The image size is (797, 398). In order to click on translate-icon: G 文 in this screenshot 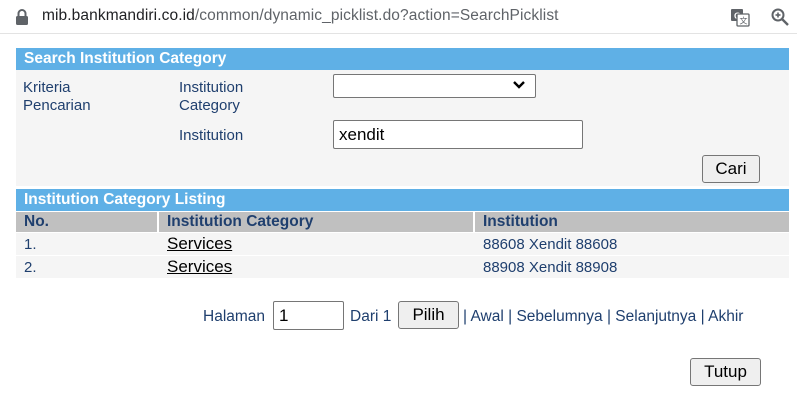, I will do `click(740, 17)`.